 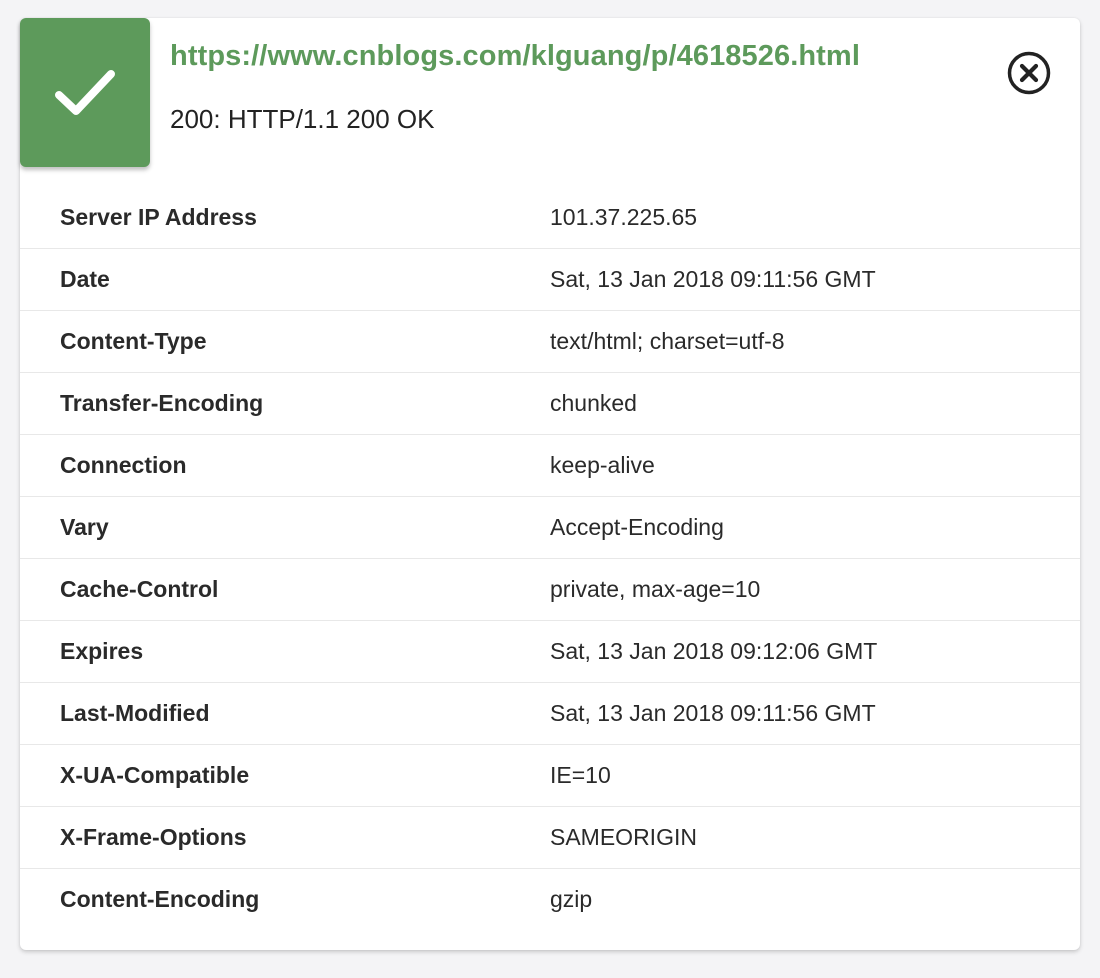 I want to click on header-row: Server IP Address 101.37.225.65, so click(x=550, y=218).